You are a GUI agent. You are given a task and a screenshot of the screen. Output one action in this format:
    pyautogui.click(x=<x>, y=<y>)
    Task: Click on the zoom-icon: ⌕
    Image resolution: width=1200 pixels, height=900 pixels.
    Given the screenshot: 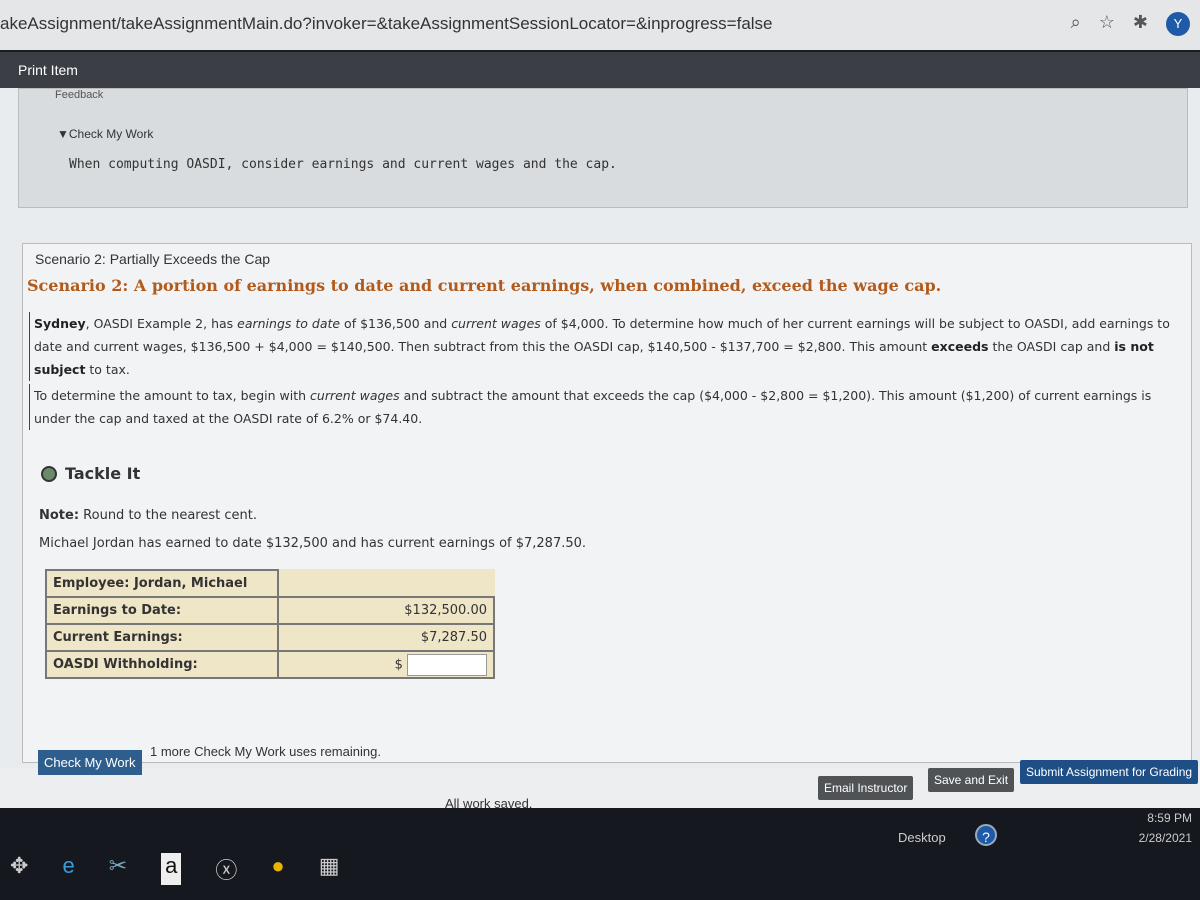 What is the action you would take?
    pyautogui.click(x=1076, y=24)
    